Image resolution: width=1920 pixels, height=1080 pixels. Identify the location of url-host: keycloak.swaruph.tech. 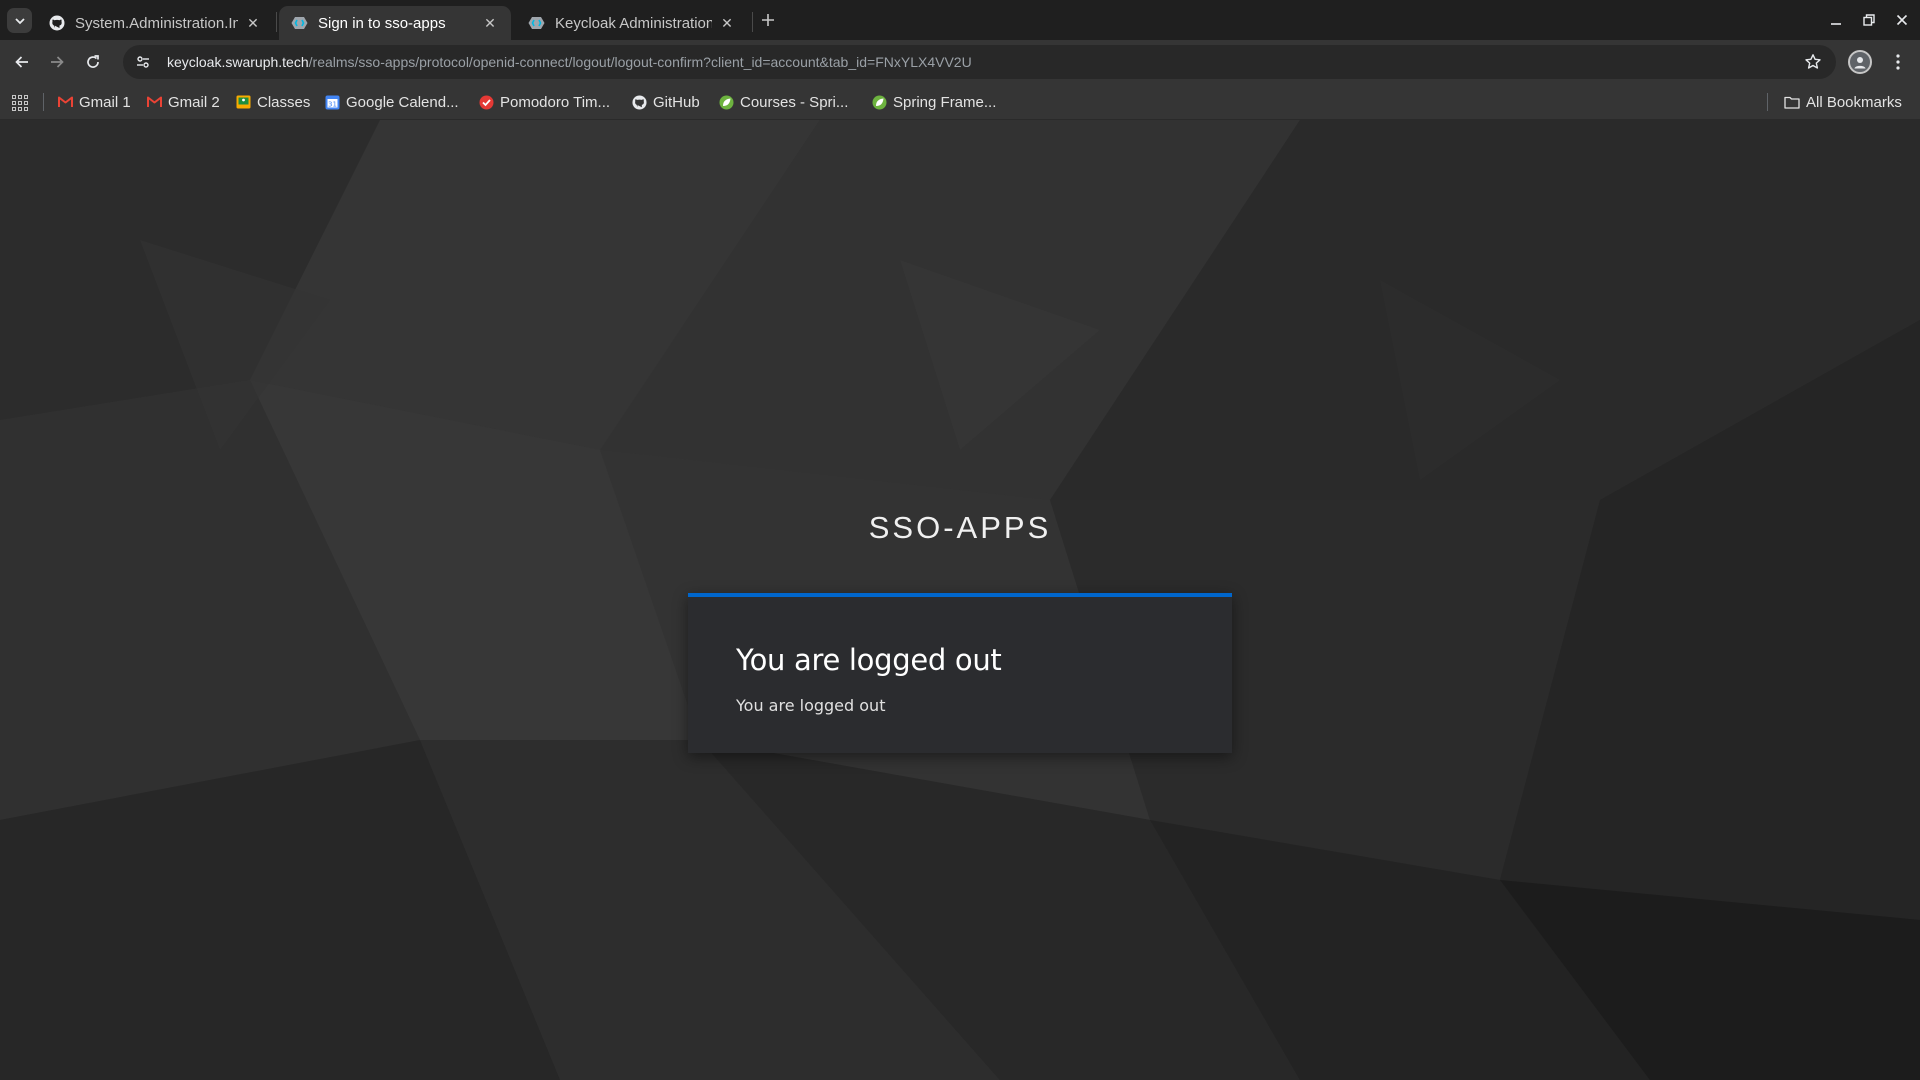
(238, 62).